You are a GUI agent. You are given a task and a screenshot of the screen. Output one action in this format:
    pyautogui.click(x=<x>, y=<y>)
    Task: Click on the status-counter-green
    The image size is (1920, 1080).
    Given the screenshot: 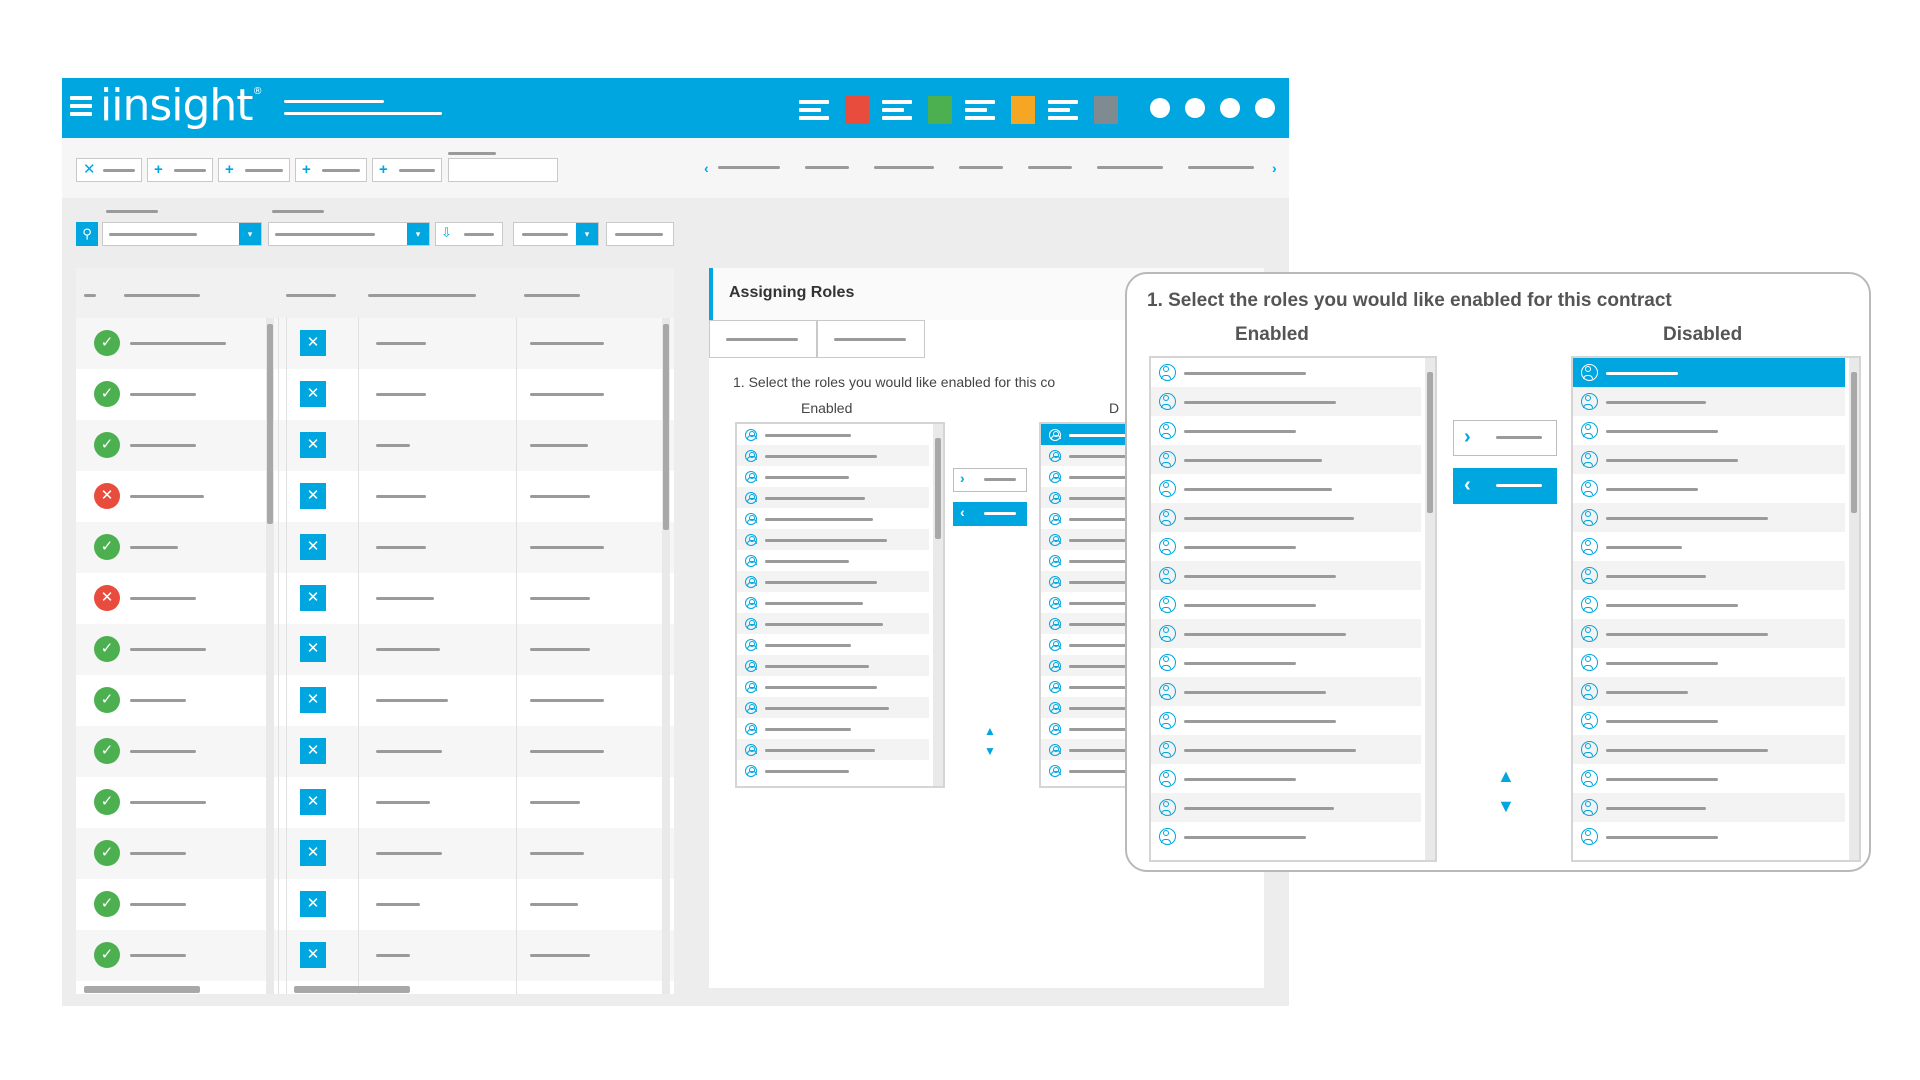 What is the action you would take?
    pyautogui.click(x=917, y=110)
    